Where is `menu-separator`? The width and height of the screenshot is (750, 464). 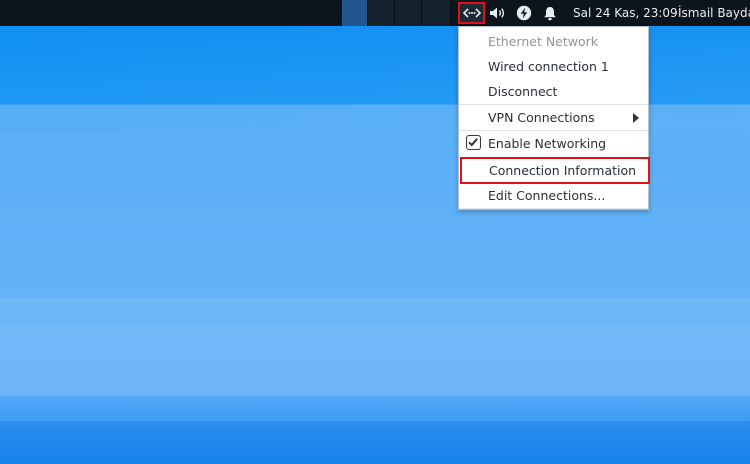 menu-separator is located at coordinates (553, 208).